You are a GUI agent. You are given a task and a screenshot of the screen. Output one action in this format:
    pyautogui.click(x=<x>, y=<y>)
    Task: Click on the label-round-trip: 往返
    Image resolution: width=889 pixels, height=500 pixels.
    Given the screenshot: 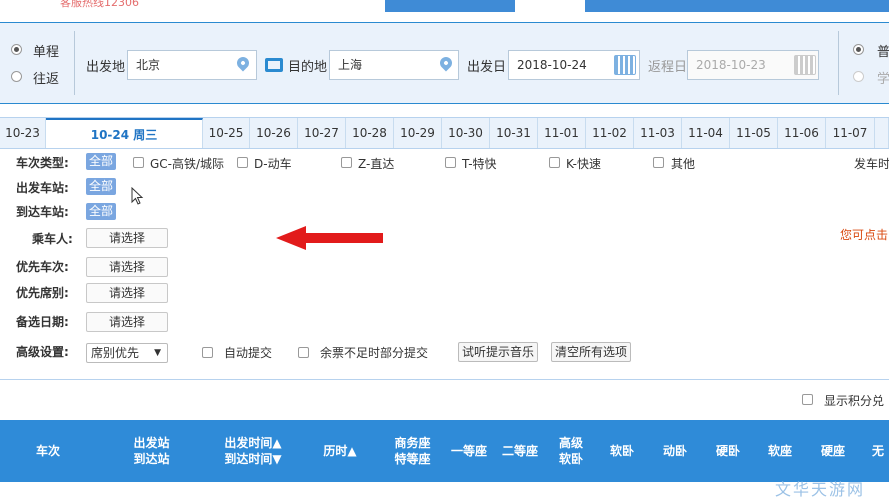 What is the action you would take?
    pyautogui.click(x=46, y=79)
    